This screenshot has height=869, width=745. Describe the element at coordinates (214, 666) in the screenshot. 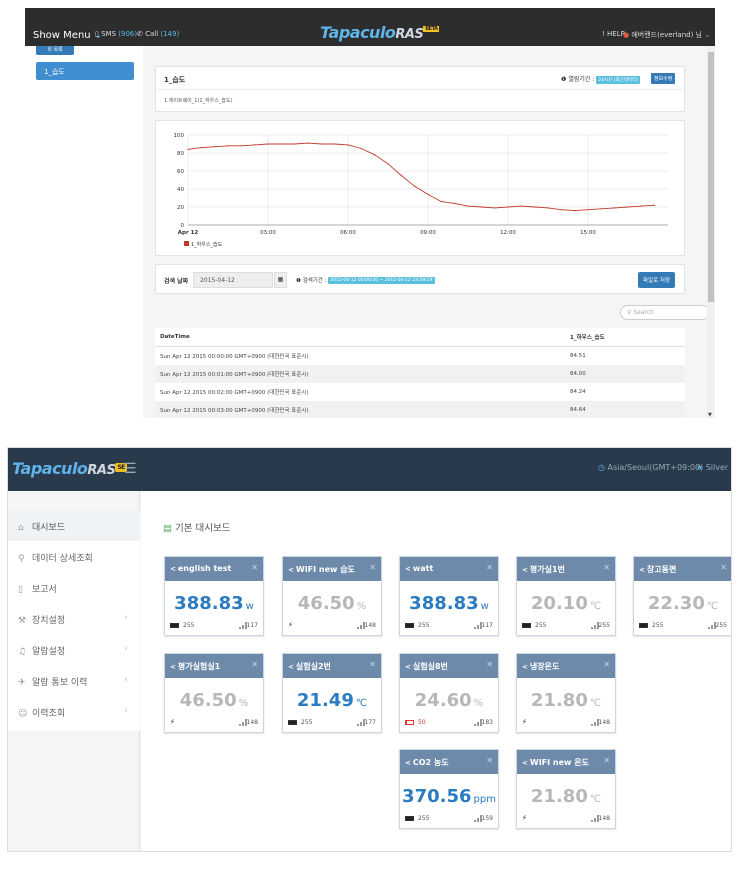

I see `card-header: < 평가실험실1 ✕` at that location.